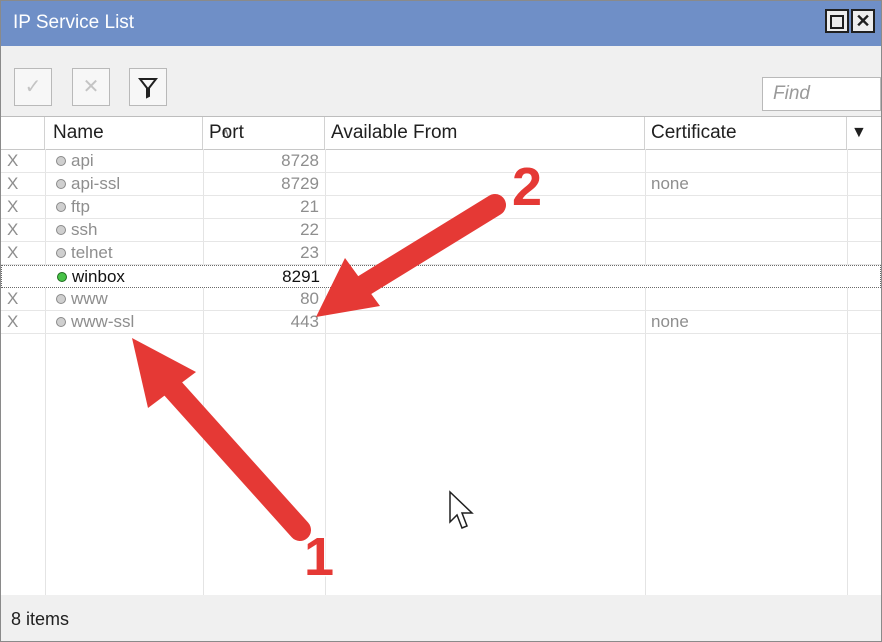 Image resolution: width=882 pixels, height=642 pixels. I want to click on table-row-selected: winbox 8291, so click(441, 276).